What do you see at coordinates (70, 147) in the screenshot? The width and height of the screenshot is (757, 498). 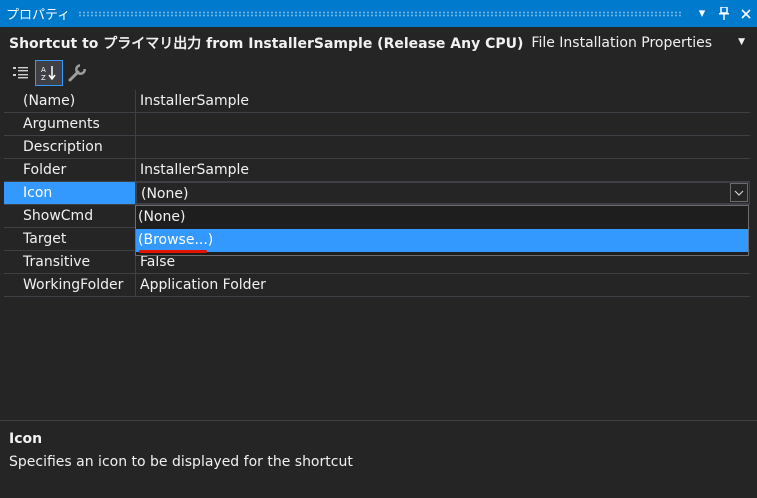 I see `property-name: Description` at bounding box center [70, 147].